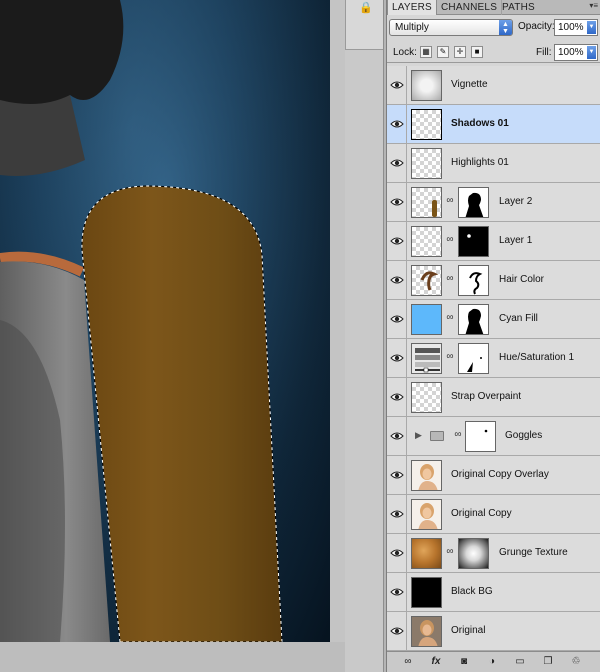  I want to click on layer-row: ∞ Hair Color, so click(493, 280).